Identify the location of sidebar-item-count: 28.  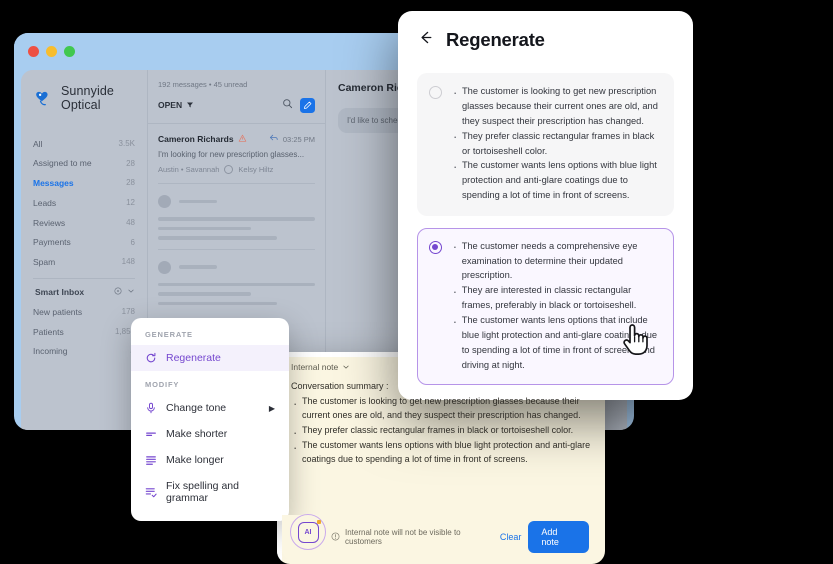
(130, 183).